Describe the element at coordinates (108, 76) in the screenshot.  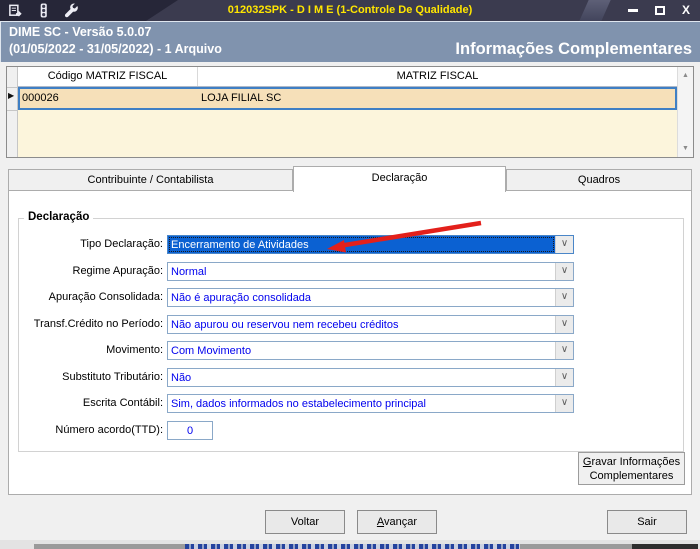
I see `column-header-codigo-matriz-fiscal: Código MATRIZ FISCAL` at that location.